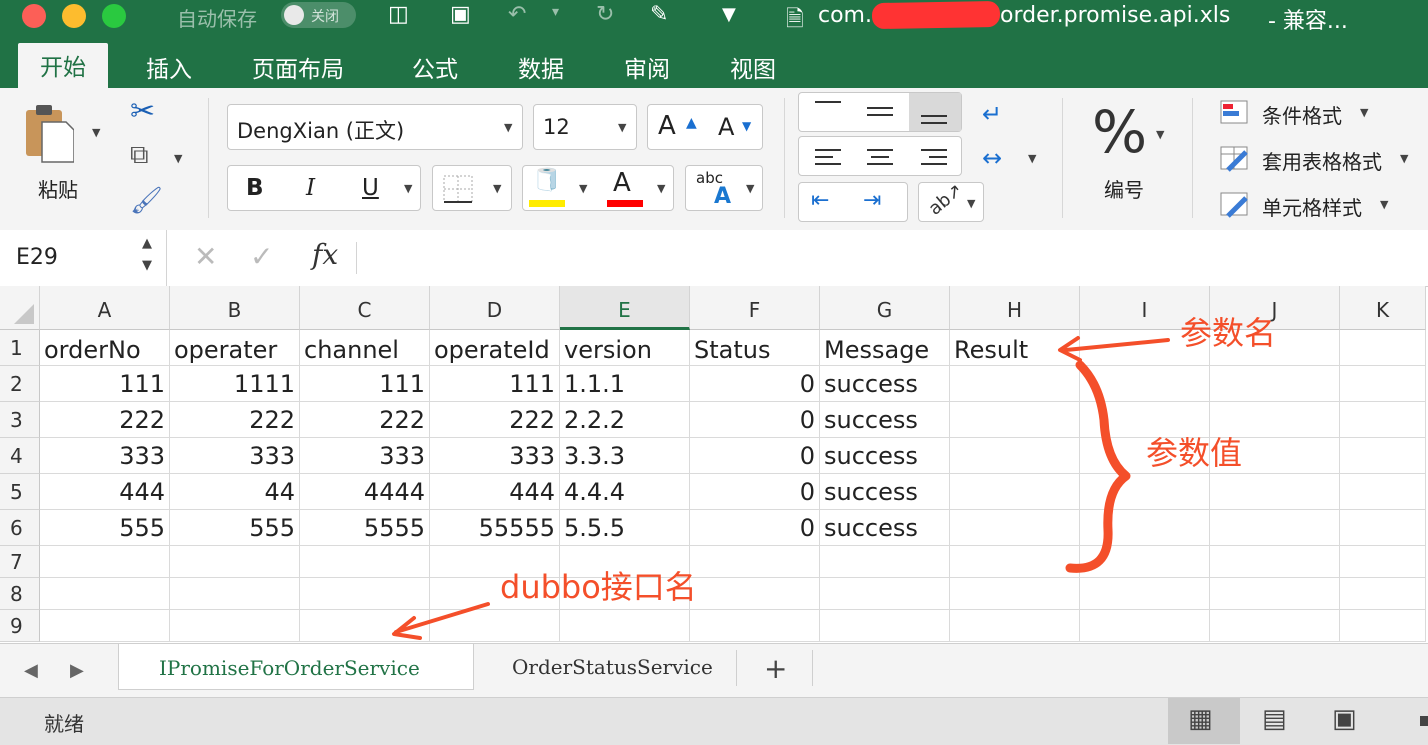  I want to click on param-name-arrow, so click(1117, 345).